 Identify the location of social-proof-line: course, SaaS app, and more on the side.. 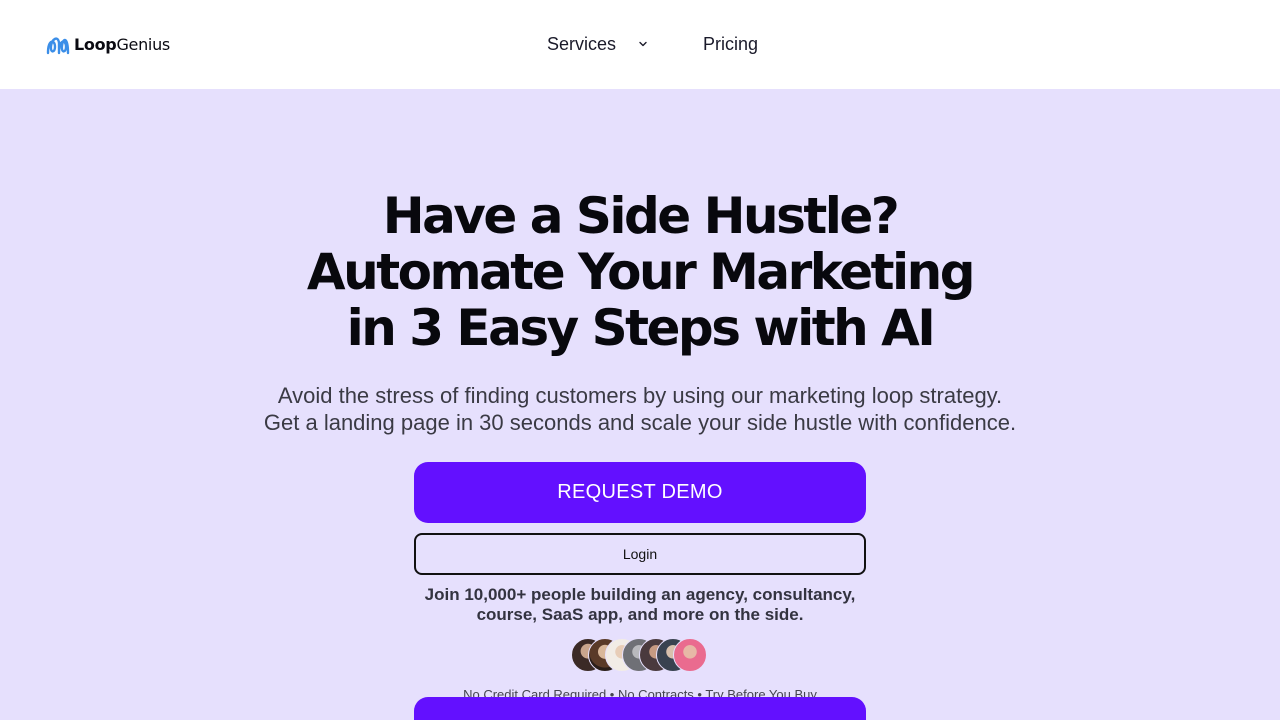
(640, 614).